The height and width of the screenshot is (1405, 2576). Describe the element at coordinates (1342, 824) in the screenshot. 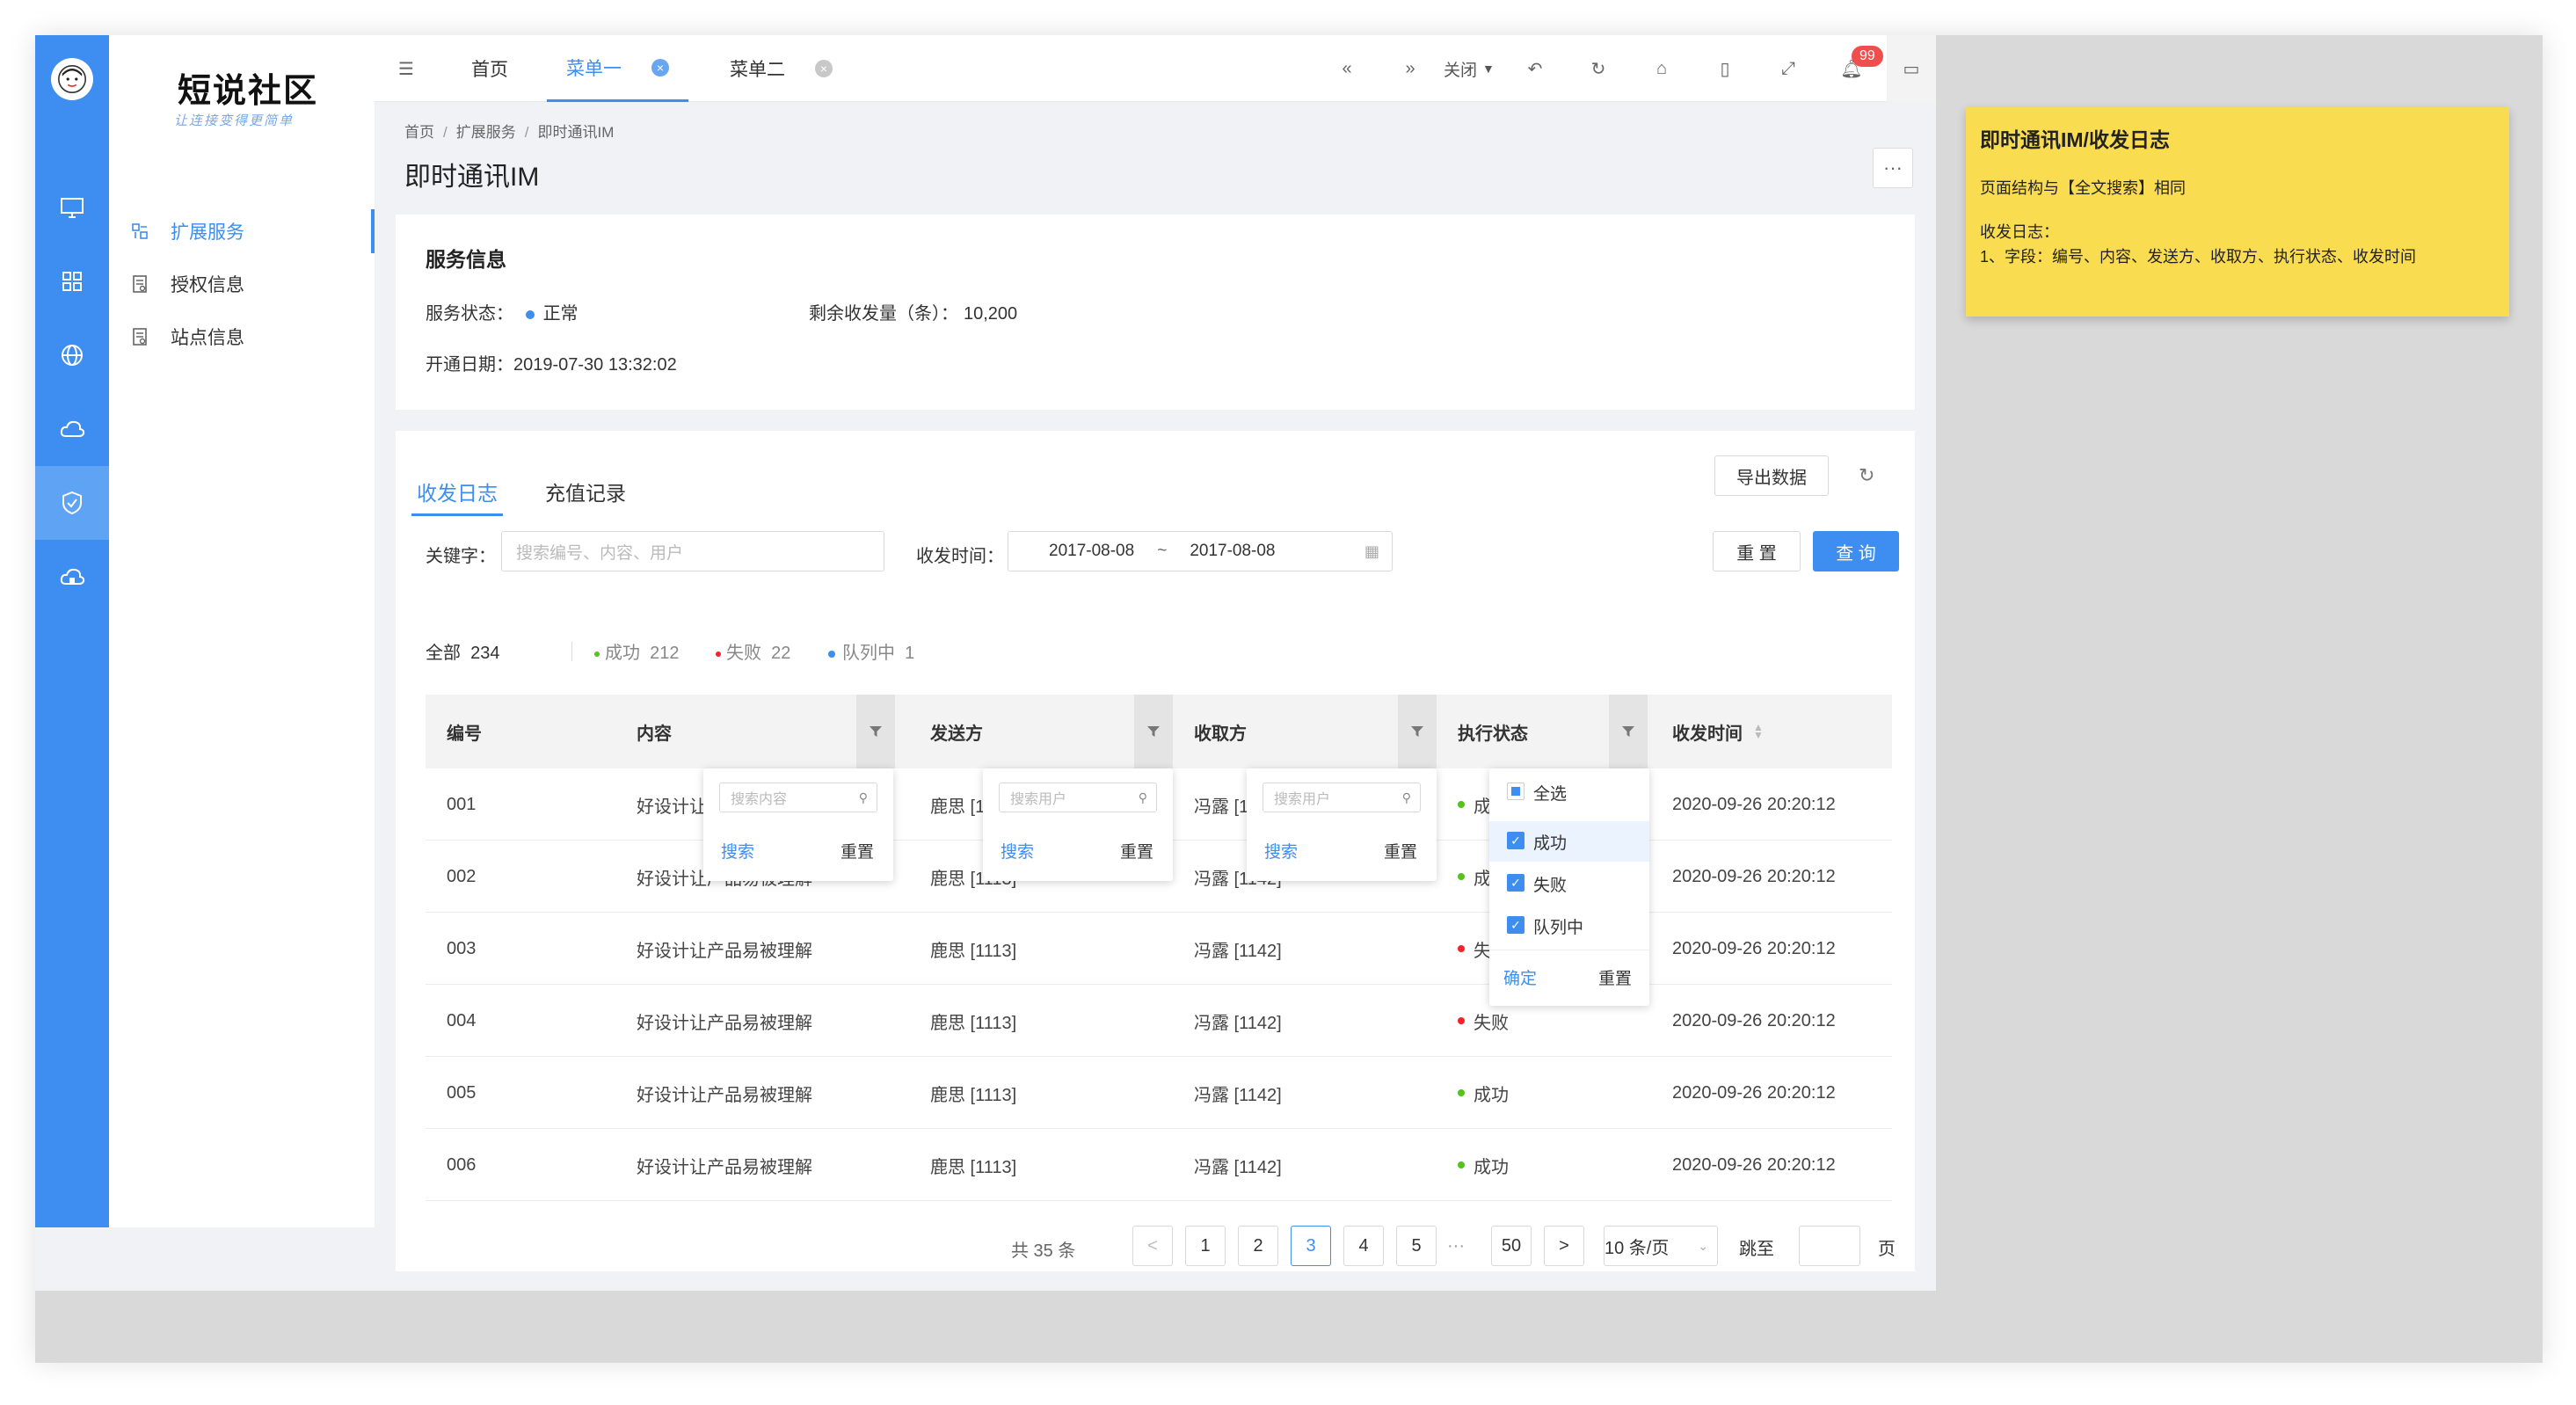

I see `receiver-filter-popup: 搜索用户 ⚲ 搜索 重置` at that location.